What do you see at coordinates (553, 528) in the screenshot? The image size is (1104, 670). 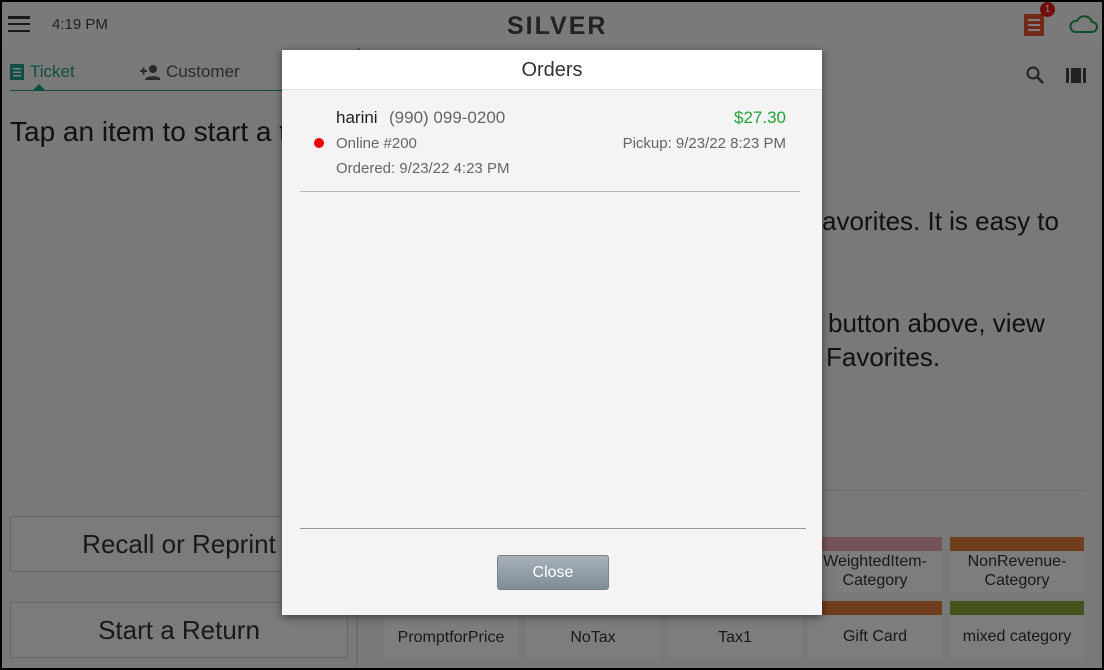 I see `footer-divider` at bounding box center [553, 528].